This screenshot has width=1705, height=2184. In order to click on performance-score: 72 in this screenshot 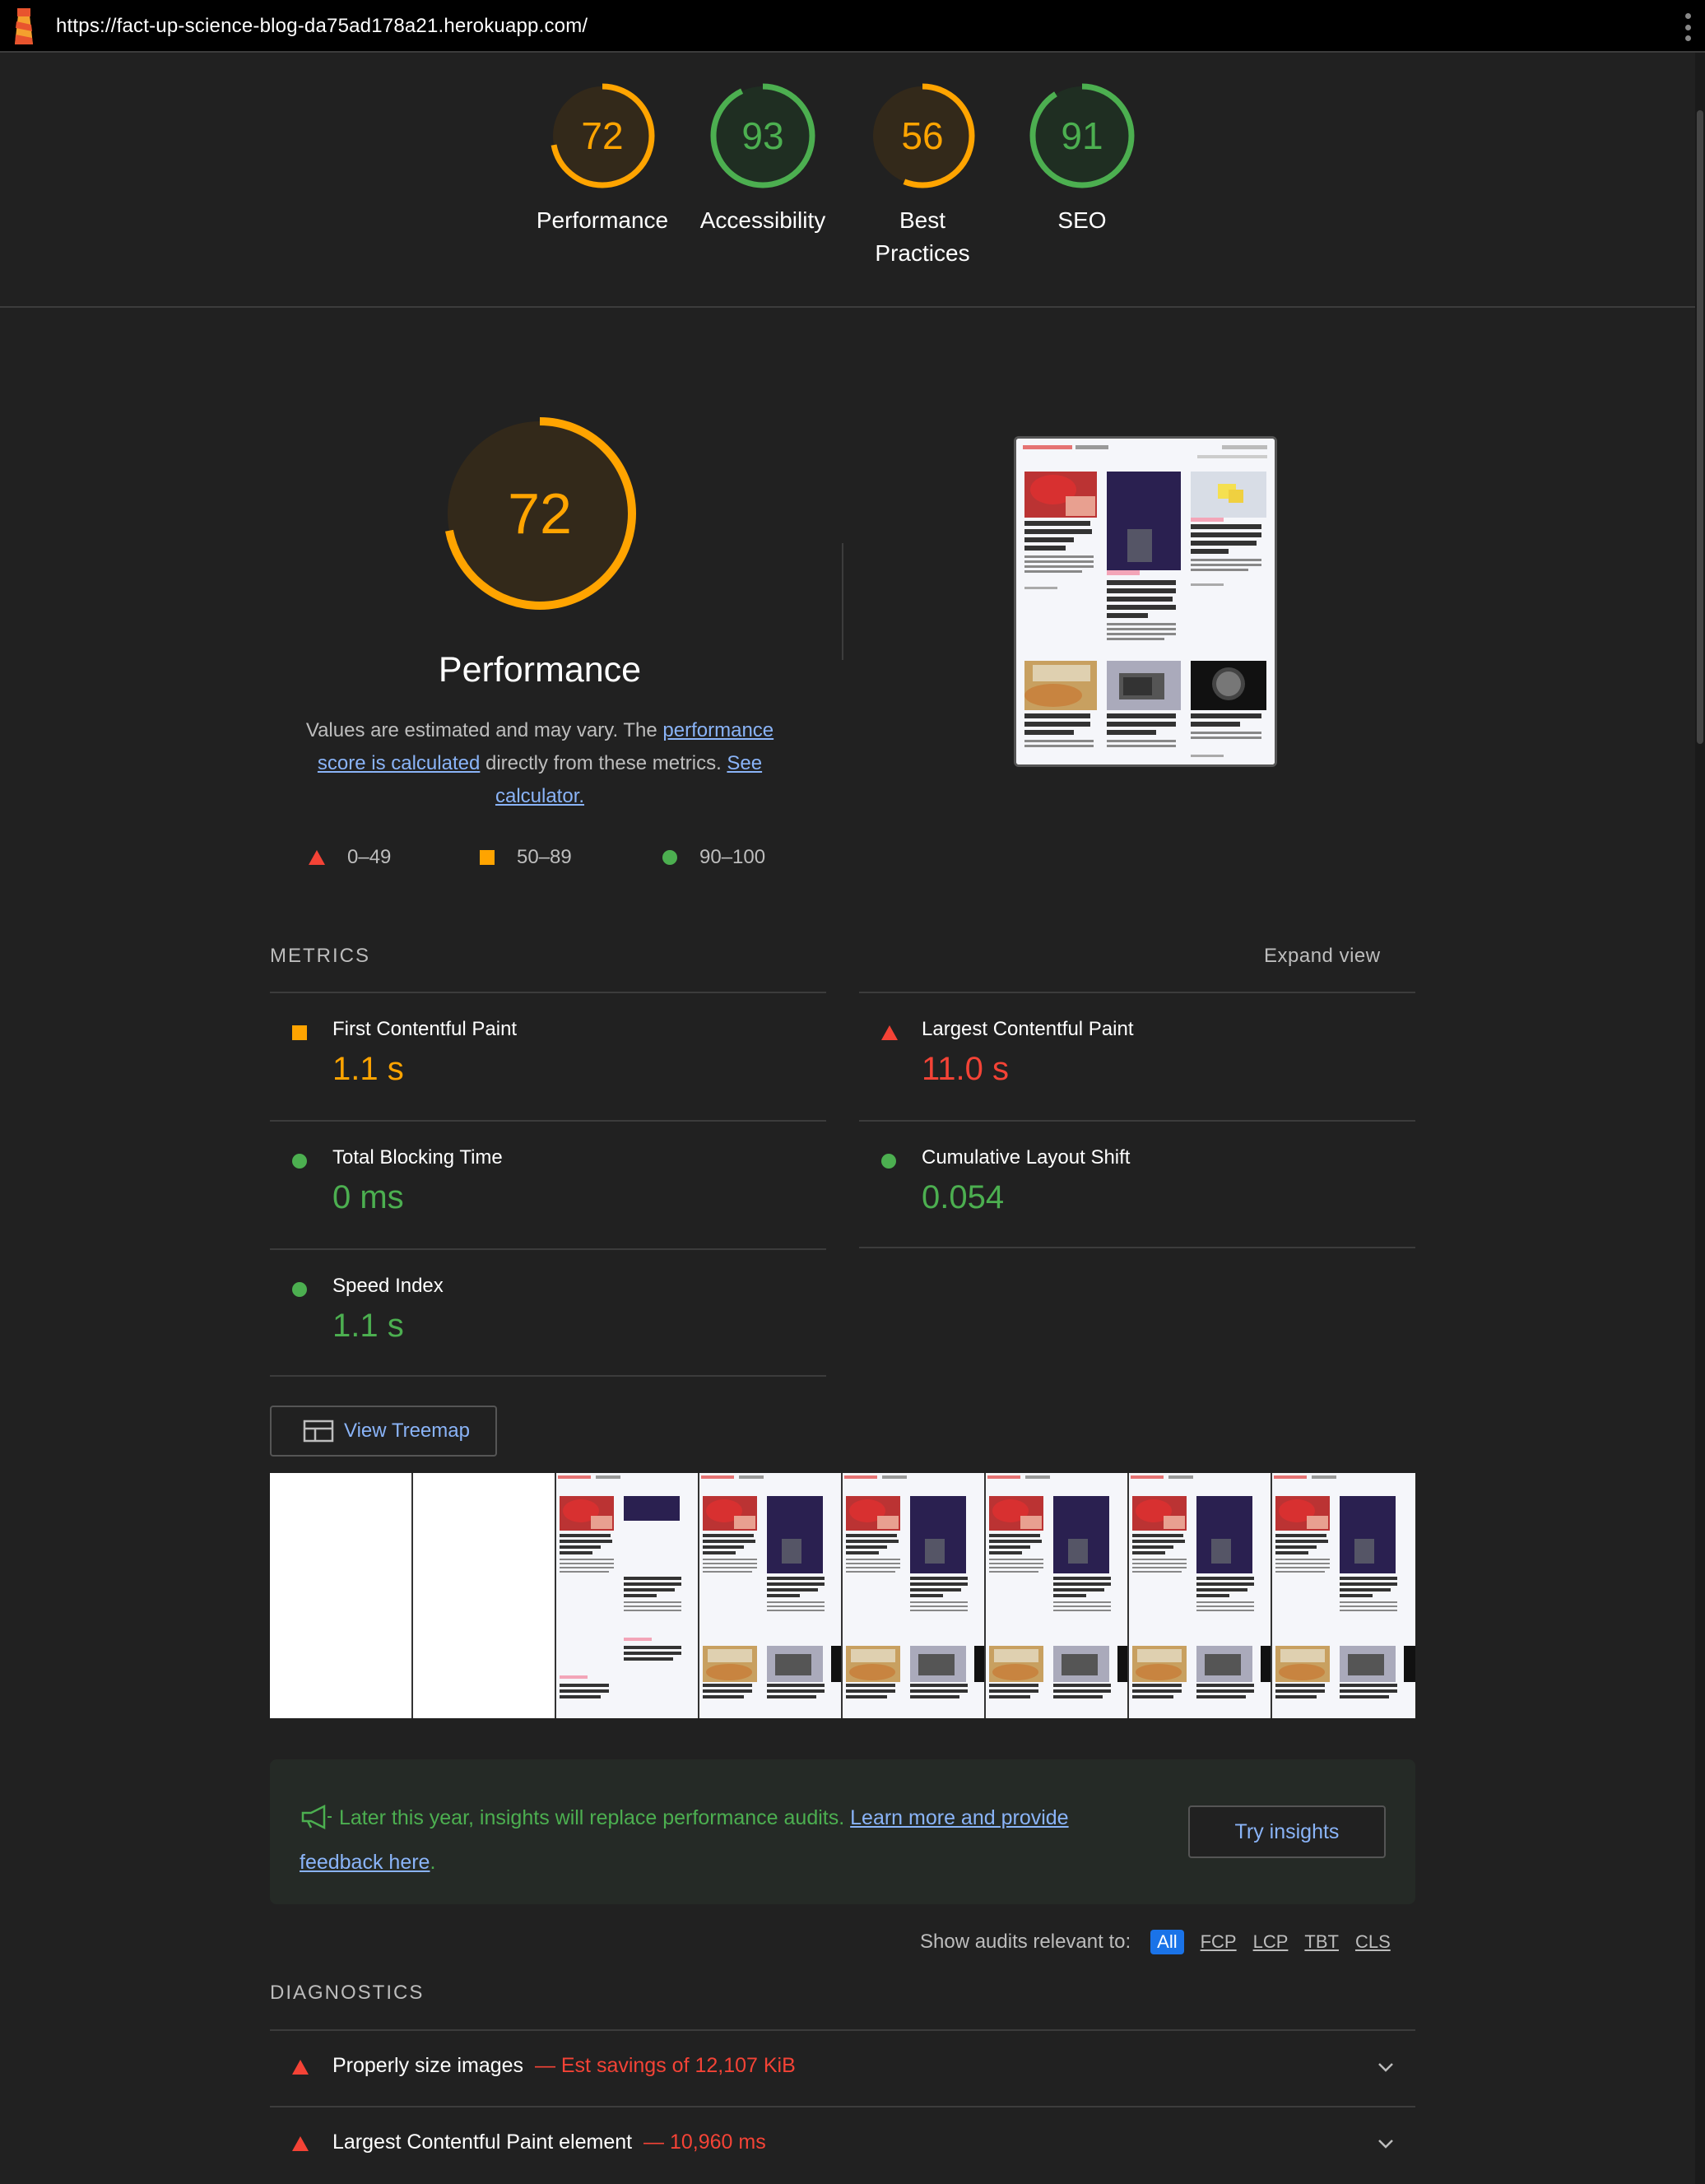, I will do `click(540, 513)`.